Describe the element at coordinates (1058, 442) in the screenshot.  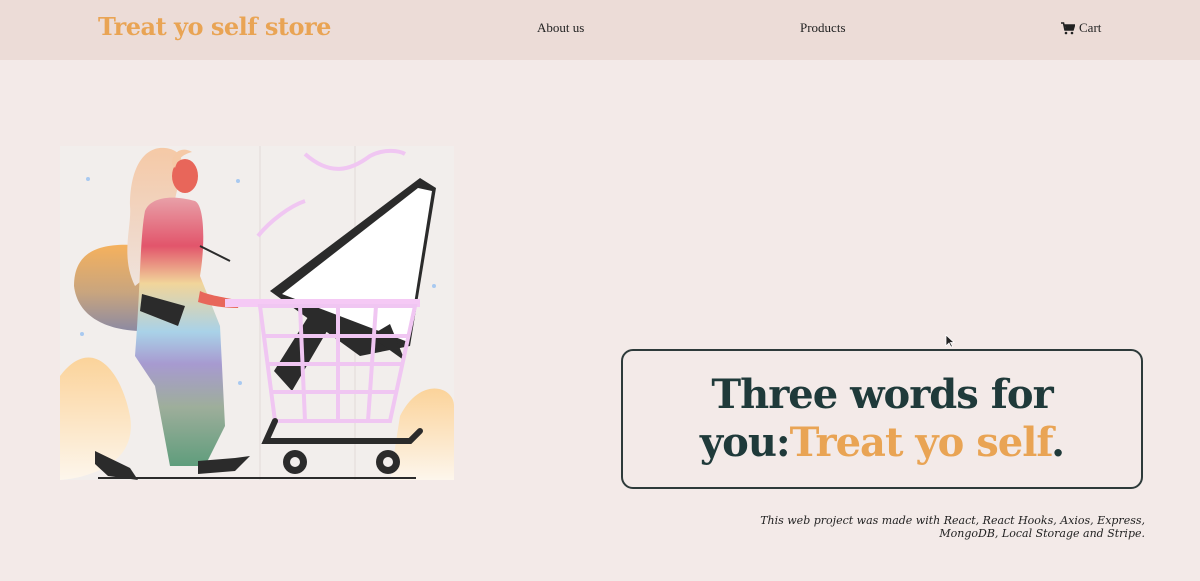
I see `headline-suffix: .` at that location.